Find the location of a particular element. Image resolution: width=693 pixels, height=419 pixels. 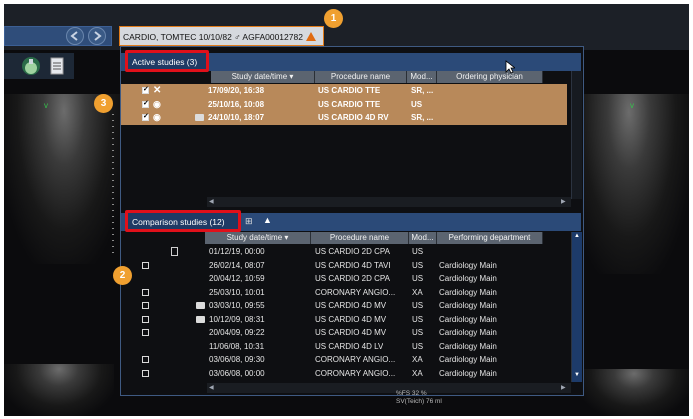

stat-line: %FS 32 % is located at coordinates (411, 393).